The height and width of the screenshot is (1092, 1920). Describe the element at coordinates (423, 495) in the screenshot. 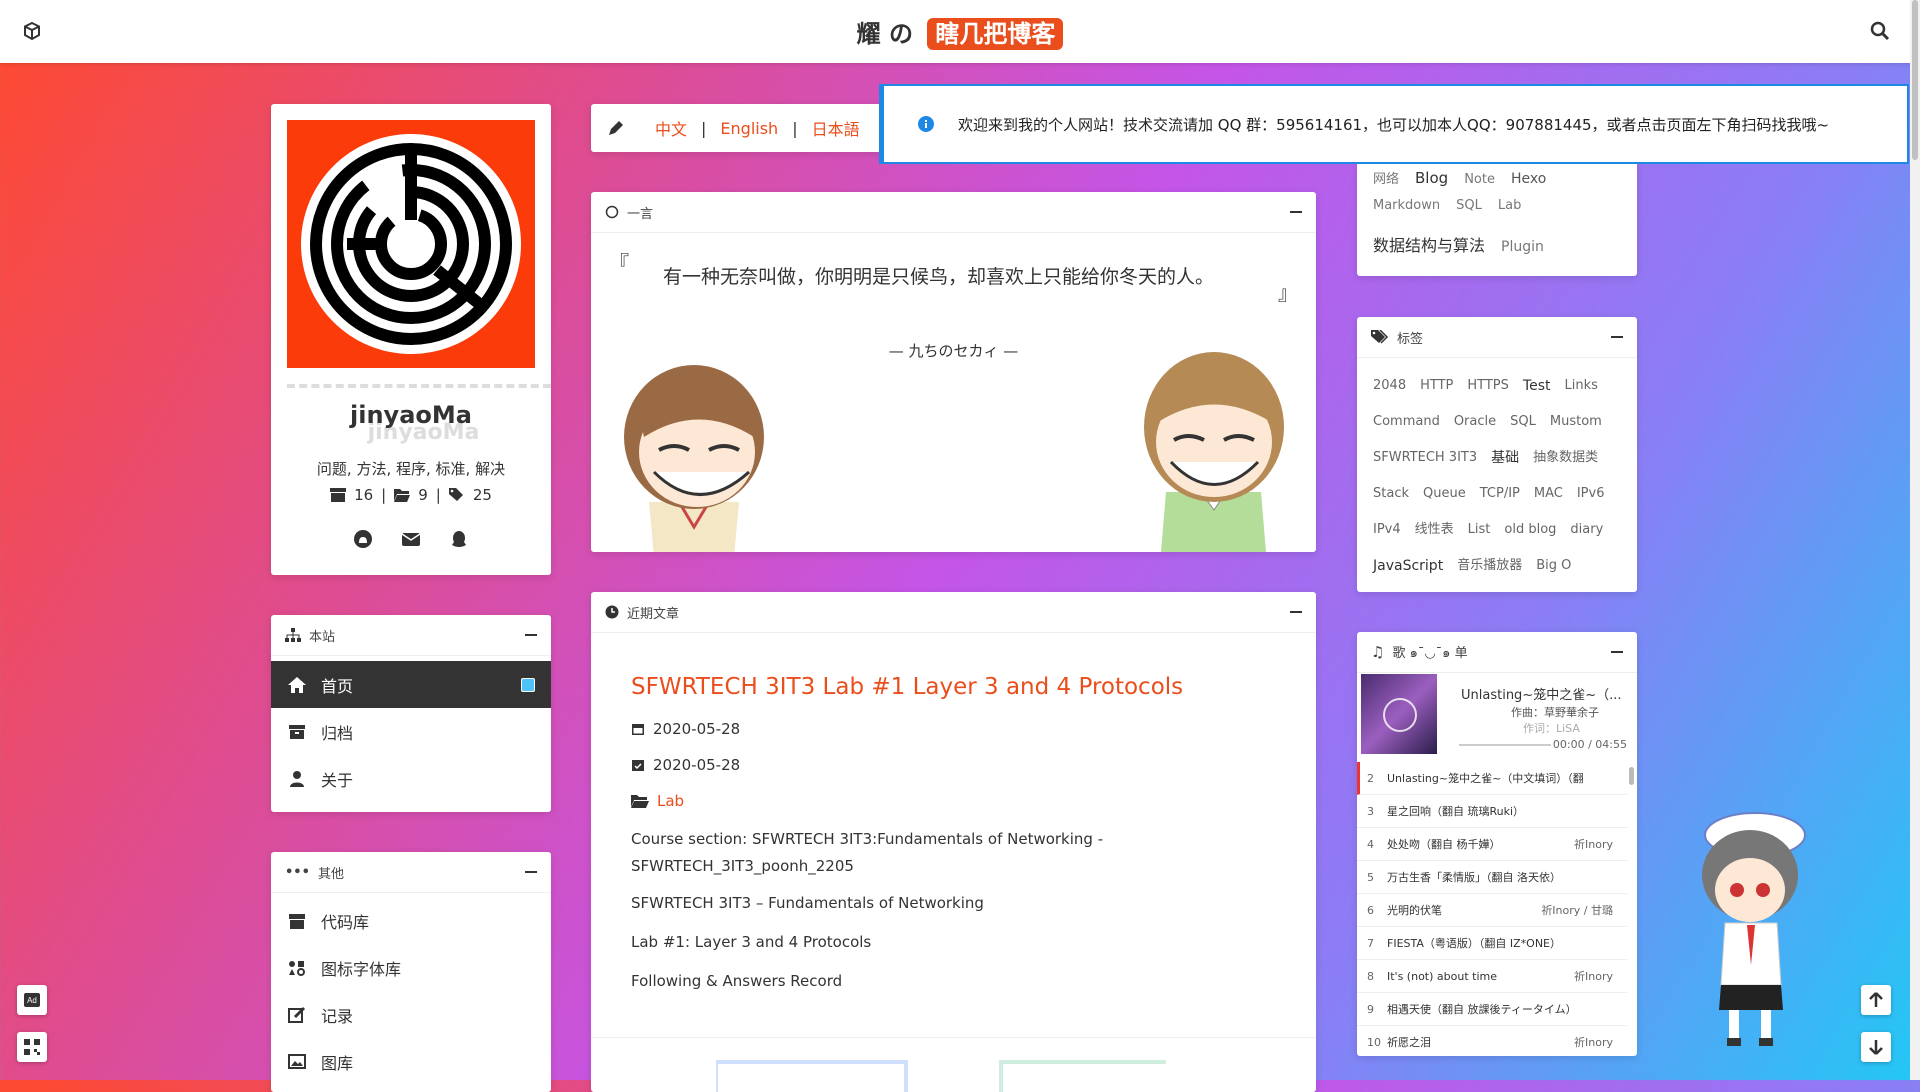

I see `categories-count: 9` at that location.